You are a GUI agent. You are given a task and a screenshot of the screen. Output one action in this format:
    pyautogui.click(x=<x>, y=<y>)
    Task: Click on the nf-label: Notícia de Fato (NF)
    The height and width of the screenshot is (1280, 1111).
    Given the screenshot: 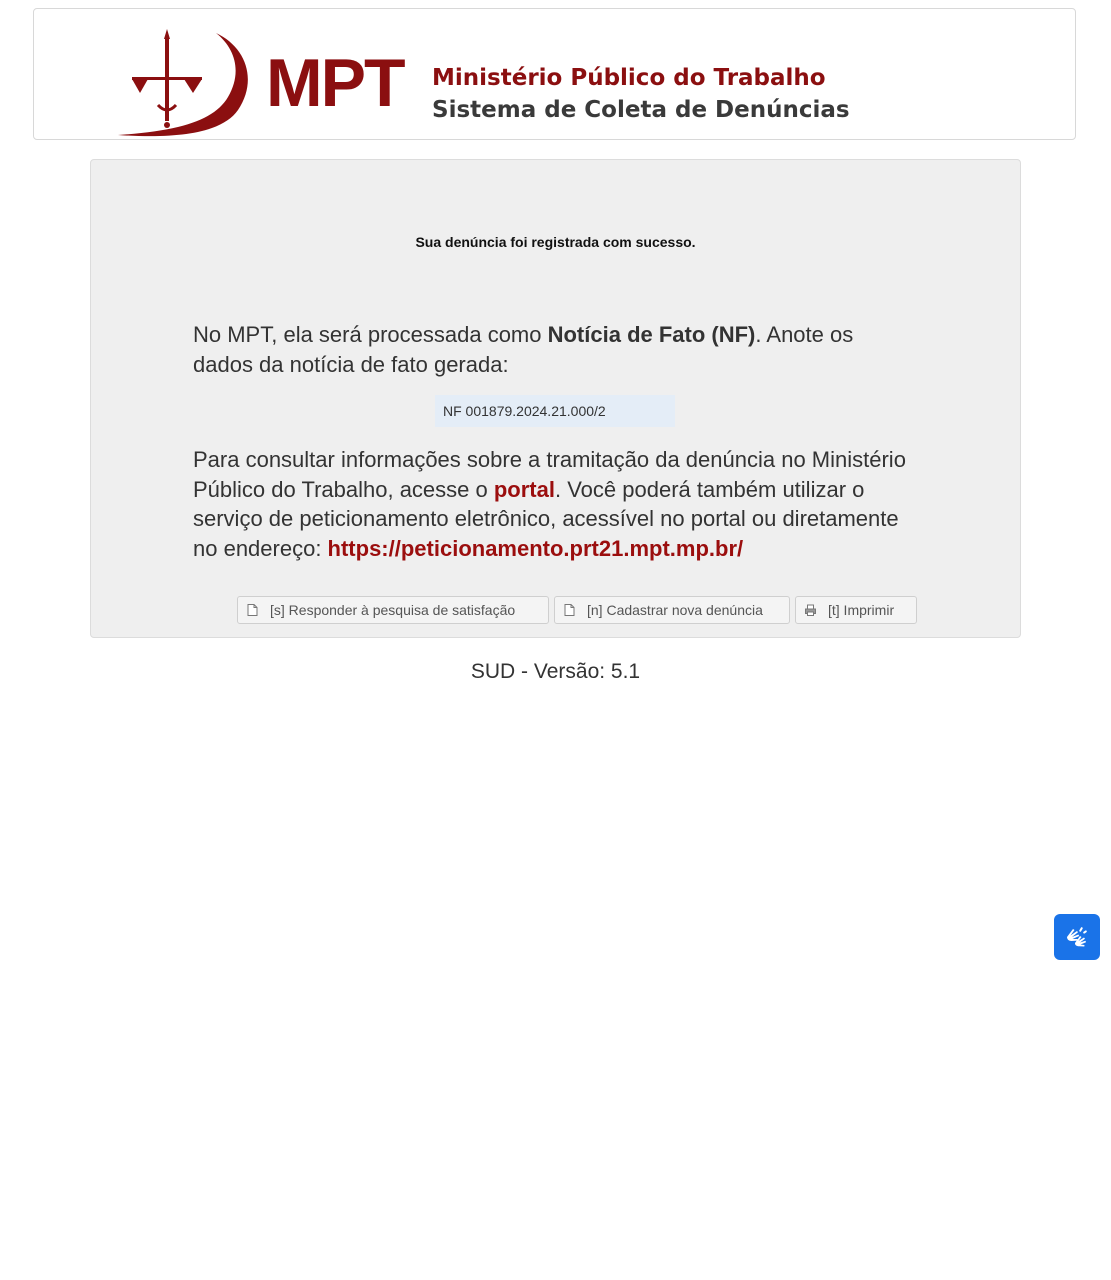 What is the action you would take?
    pyautogui.click(x=651, y=334)
    